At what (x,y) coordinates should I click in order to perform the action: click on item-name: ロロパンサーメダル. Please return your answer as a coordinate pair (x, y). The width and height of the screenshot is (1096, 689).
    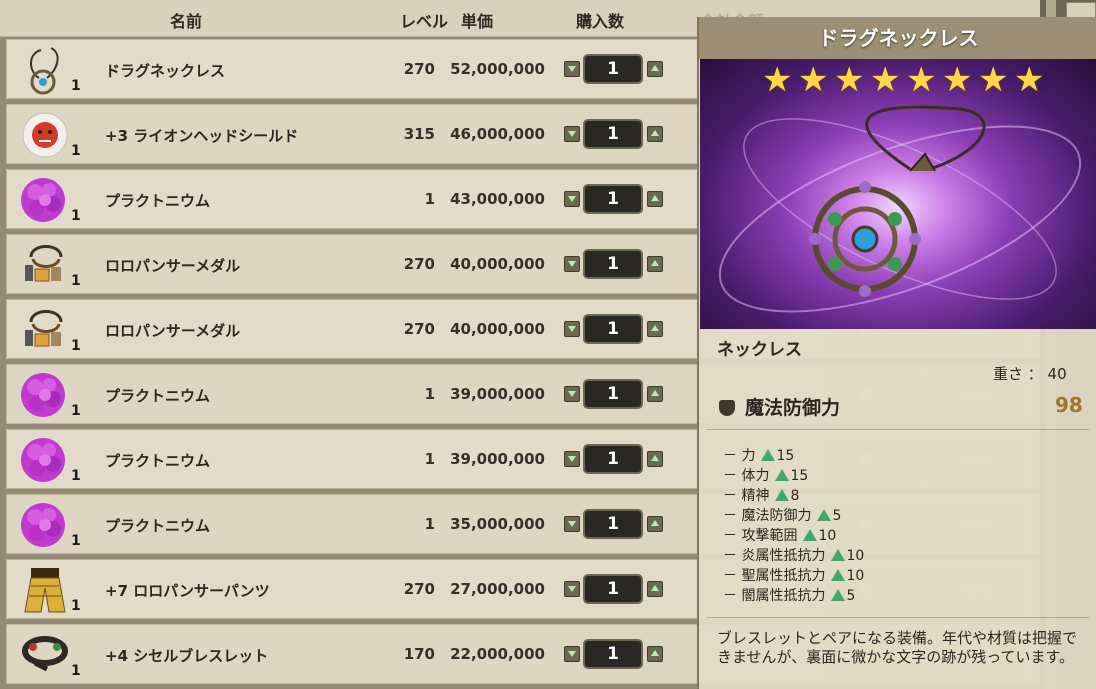
    Looking at the image, I should click on (173, 331).